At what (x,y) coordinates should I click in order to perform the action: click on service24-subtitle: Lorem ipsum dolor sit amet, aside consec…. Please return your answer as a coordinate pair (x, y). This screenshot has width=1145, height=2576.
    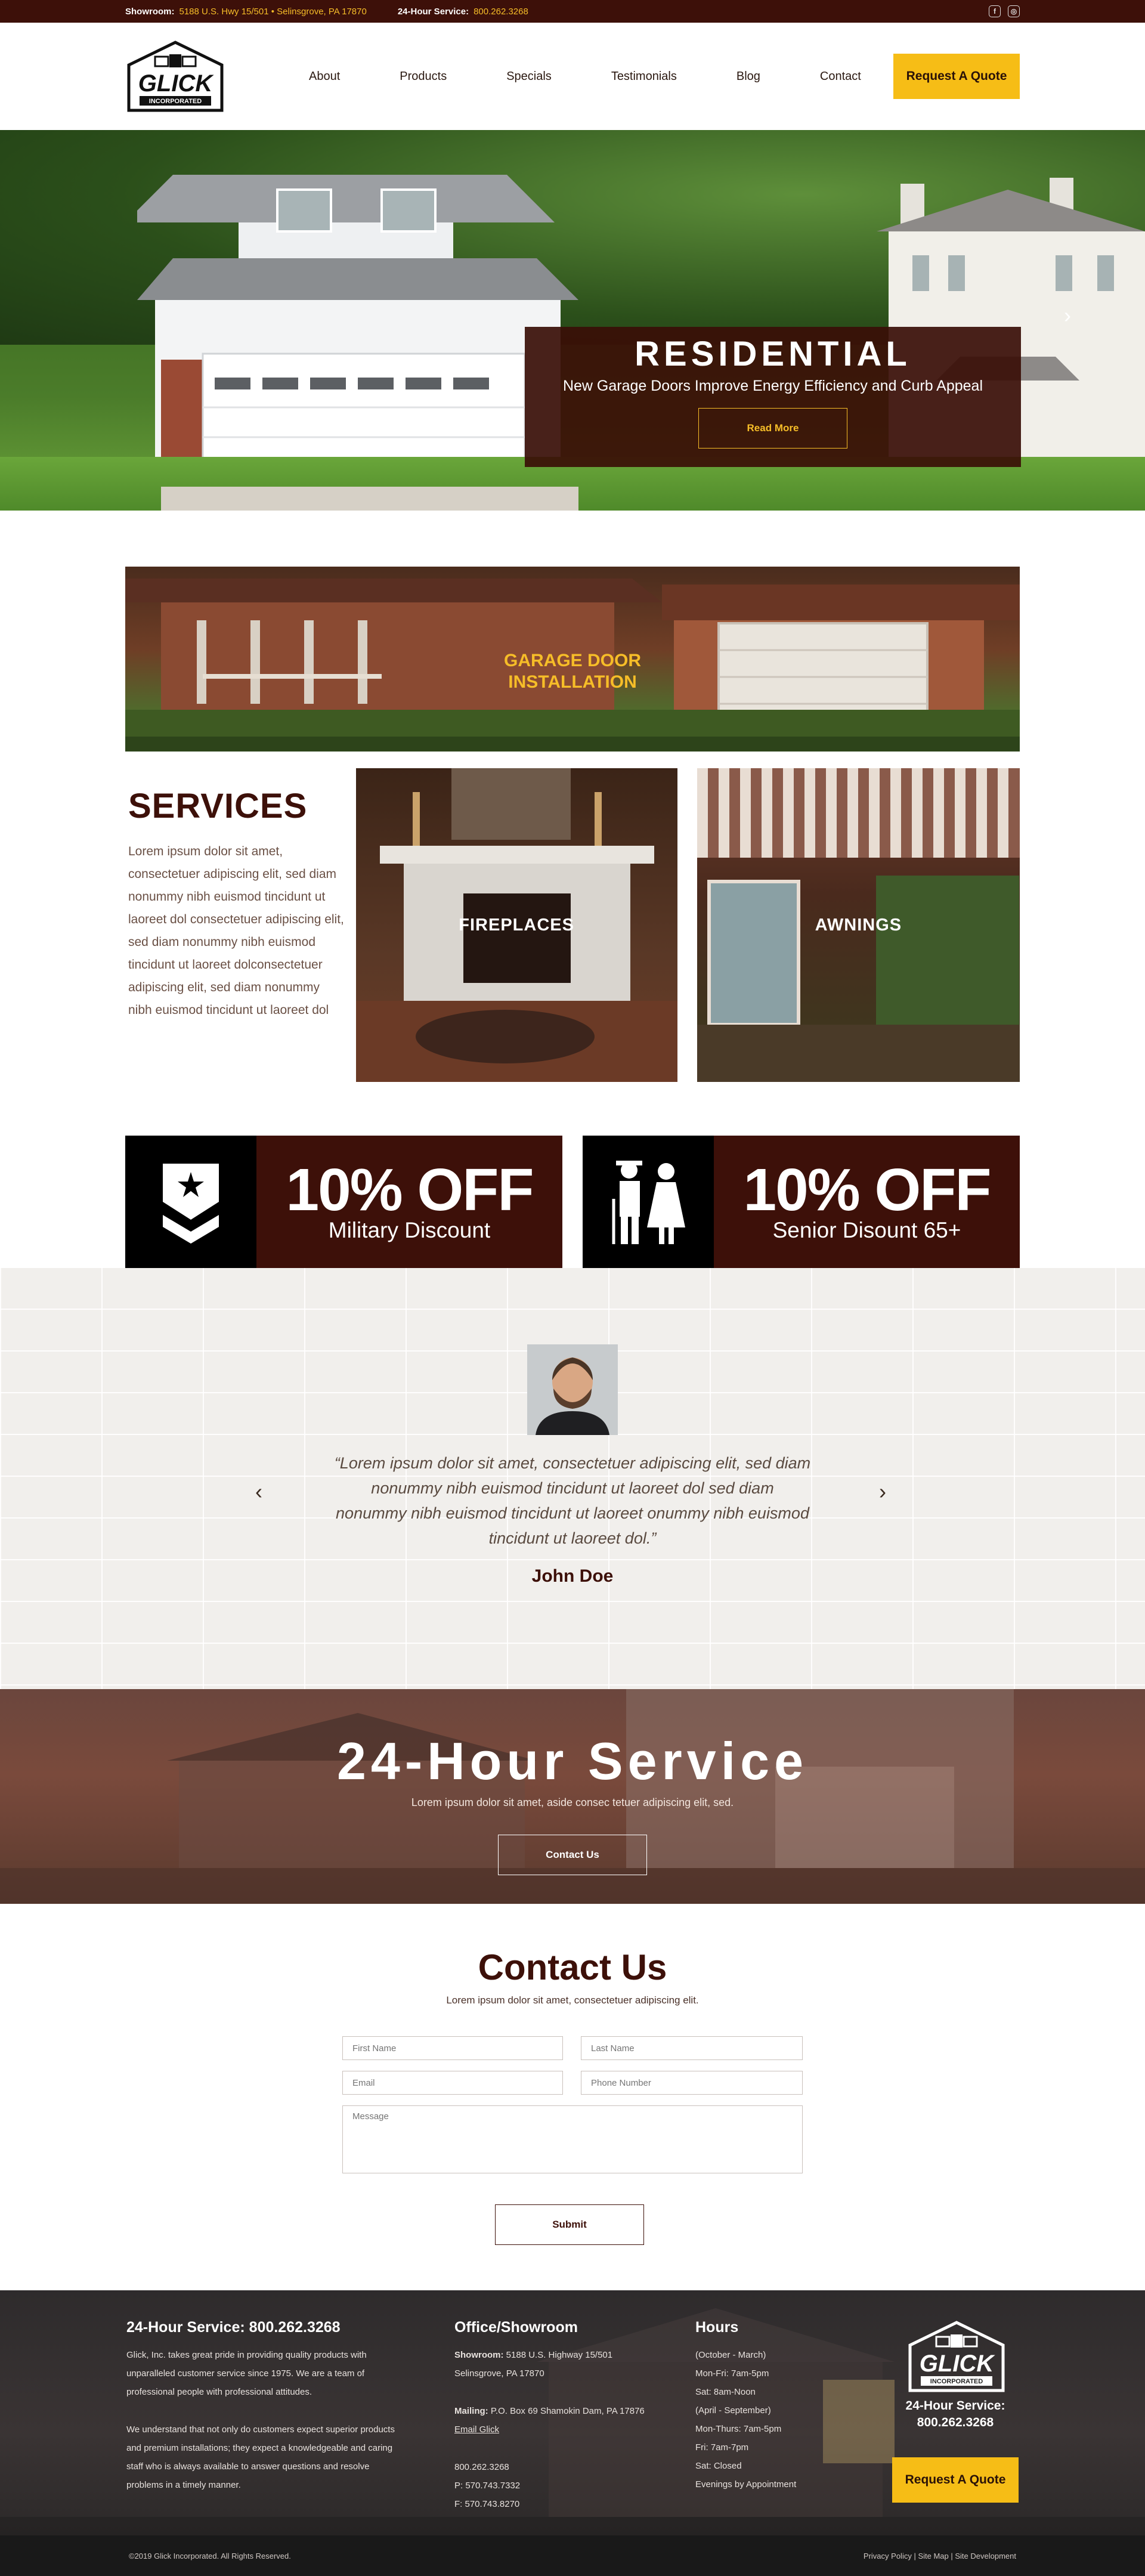
    Looking at the image, I should click on (572, 1802).